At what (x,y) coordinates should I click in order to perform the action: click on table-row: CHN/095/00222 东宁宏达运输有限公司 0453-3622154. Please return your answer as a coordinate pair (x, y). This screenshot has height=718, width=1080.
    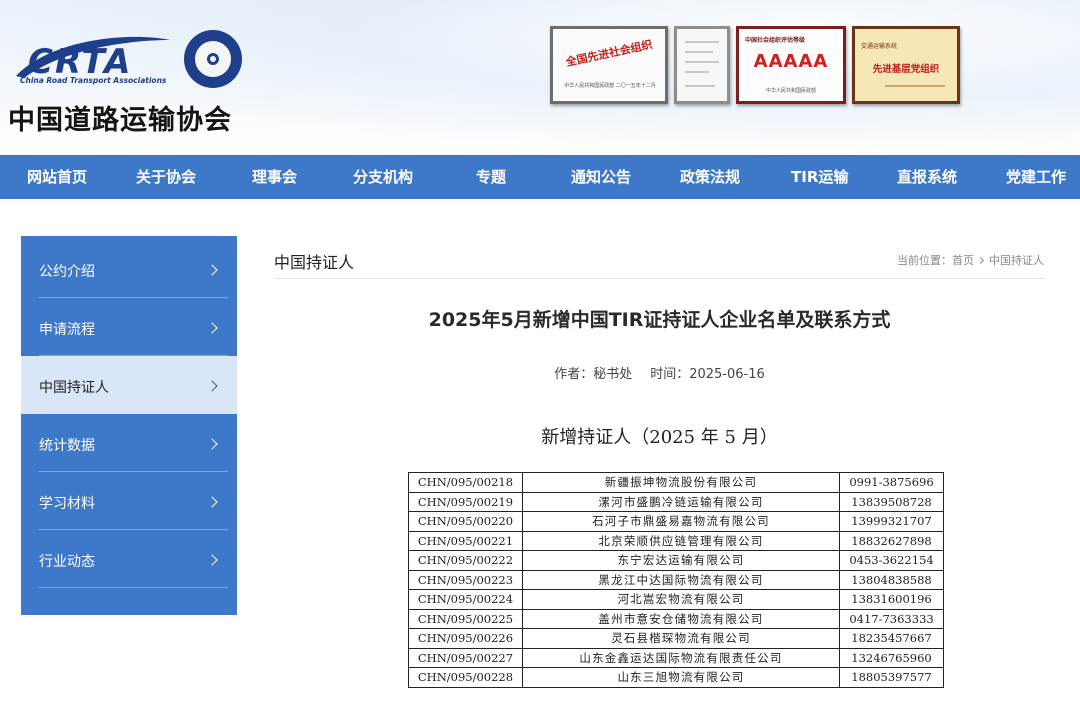
    Looking at the image, I should click on (676, 560).